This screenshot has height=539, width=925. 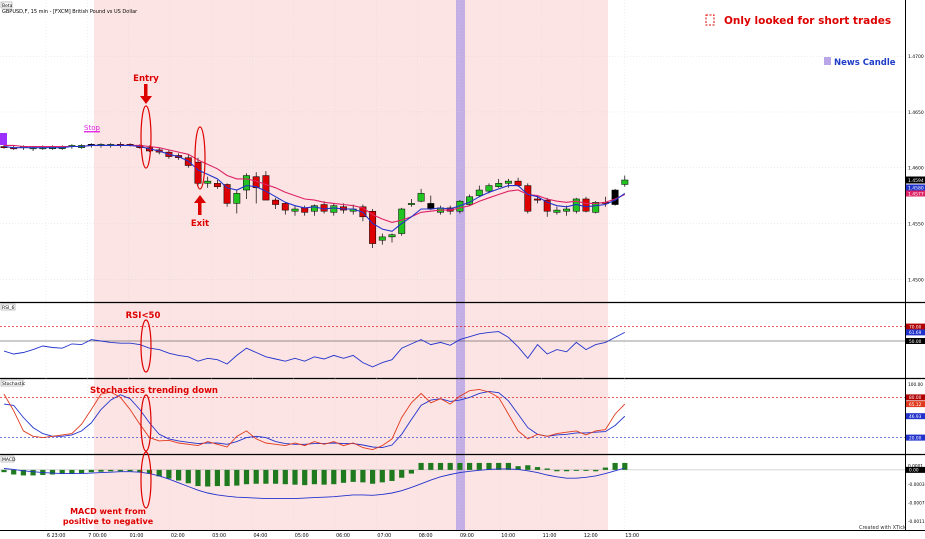 I want to click on price-tick-label: 1.4600, so click(x=916, y=169).